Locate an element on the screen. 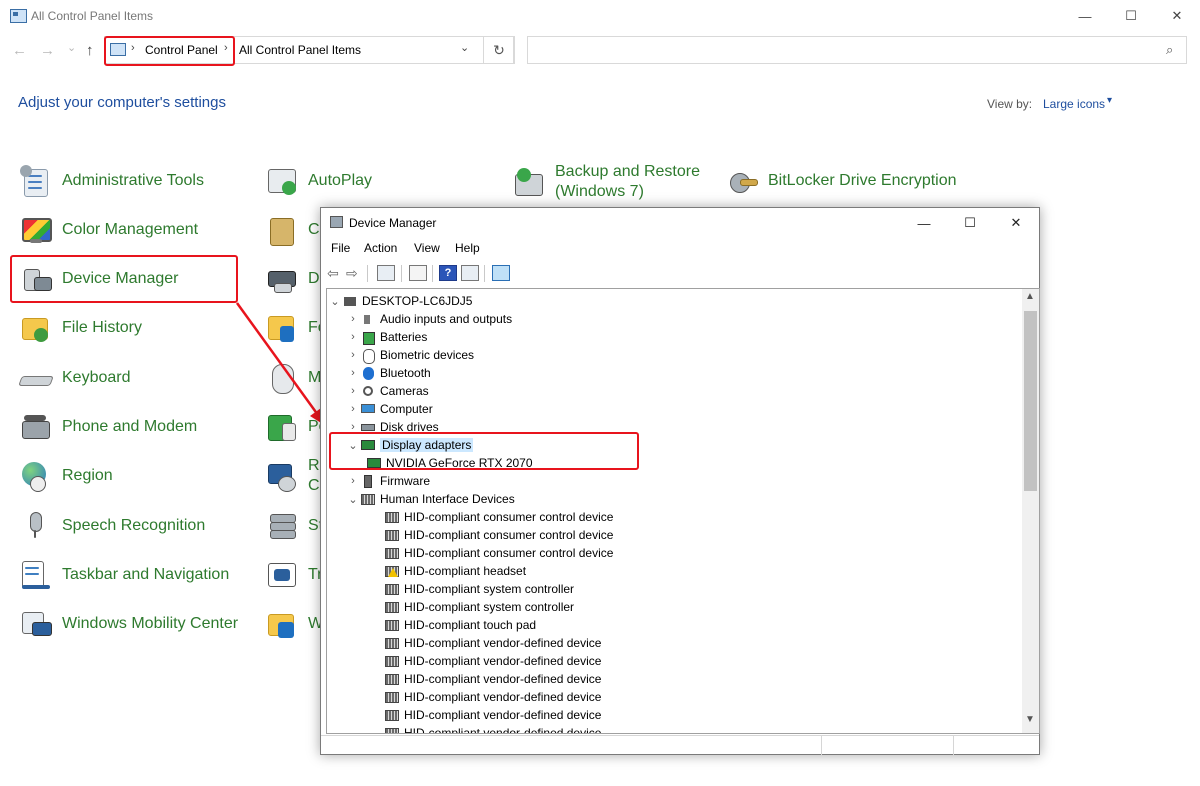  tree-category: ⌄ Human Interface Devices is located at coordinates (431, 499).